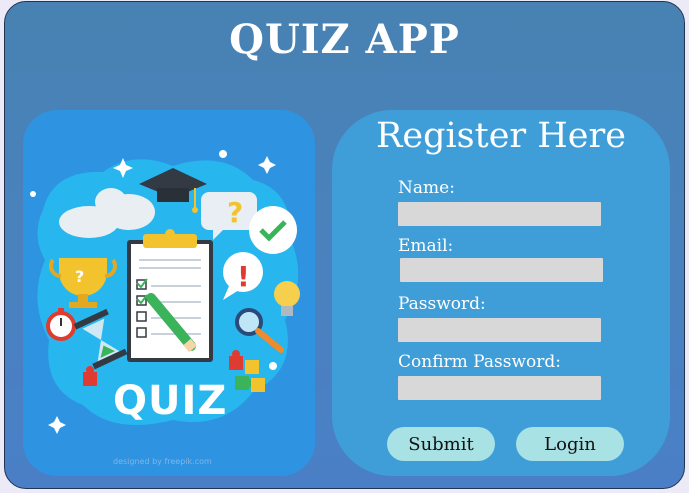  I want to click on login-button: Login, so click(570, 444).